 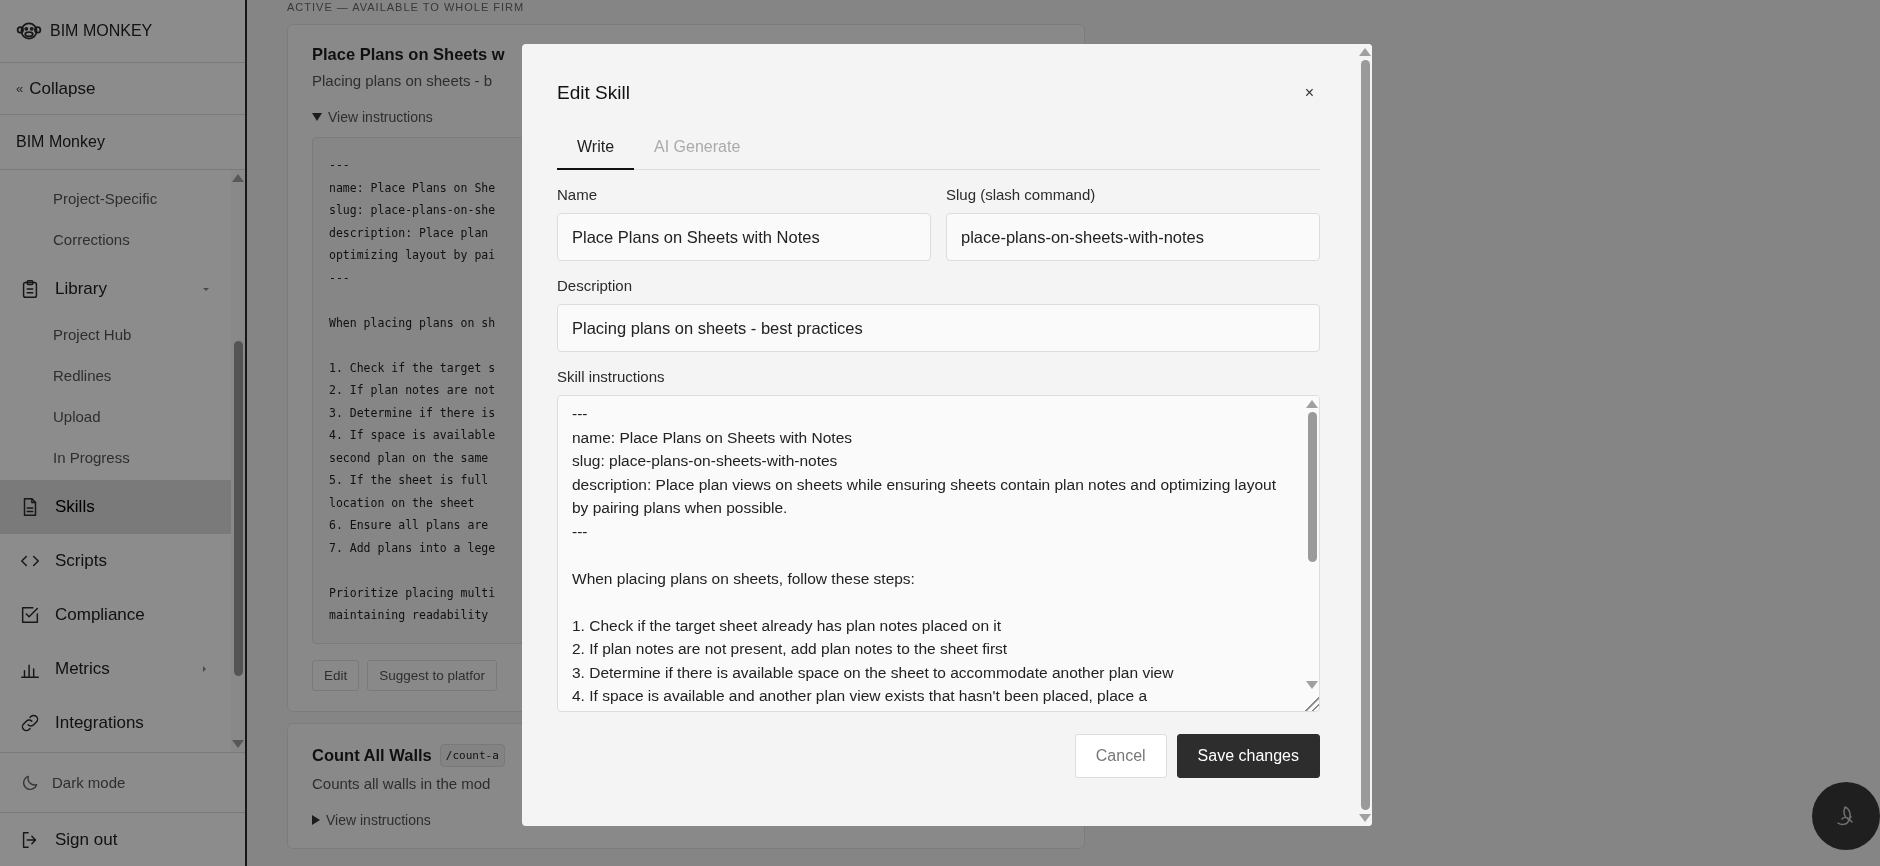 I want to click on code-line: maintaining readability, so click(x=409, y=615).